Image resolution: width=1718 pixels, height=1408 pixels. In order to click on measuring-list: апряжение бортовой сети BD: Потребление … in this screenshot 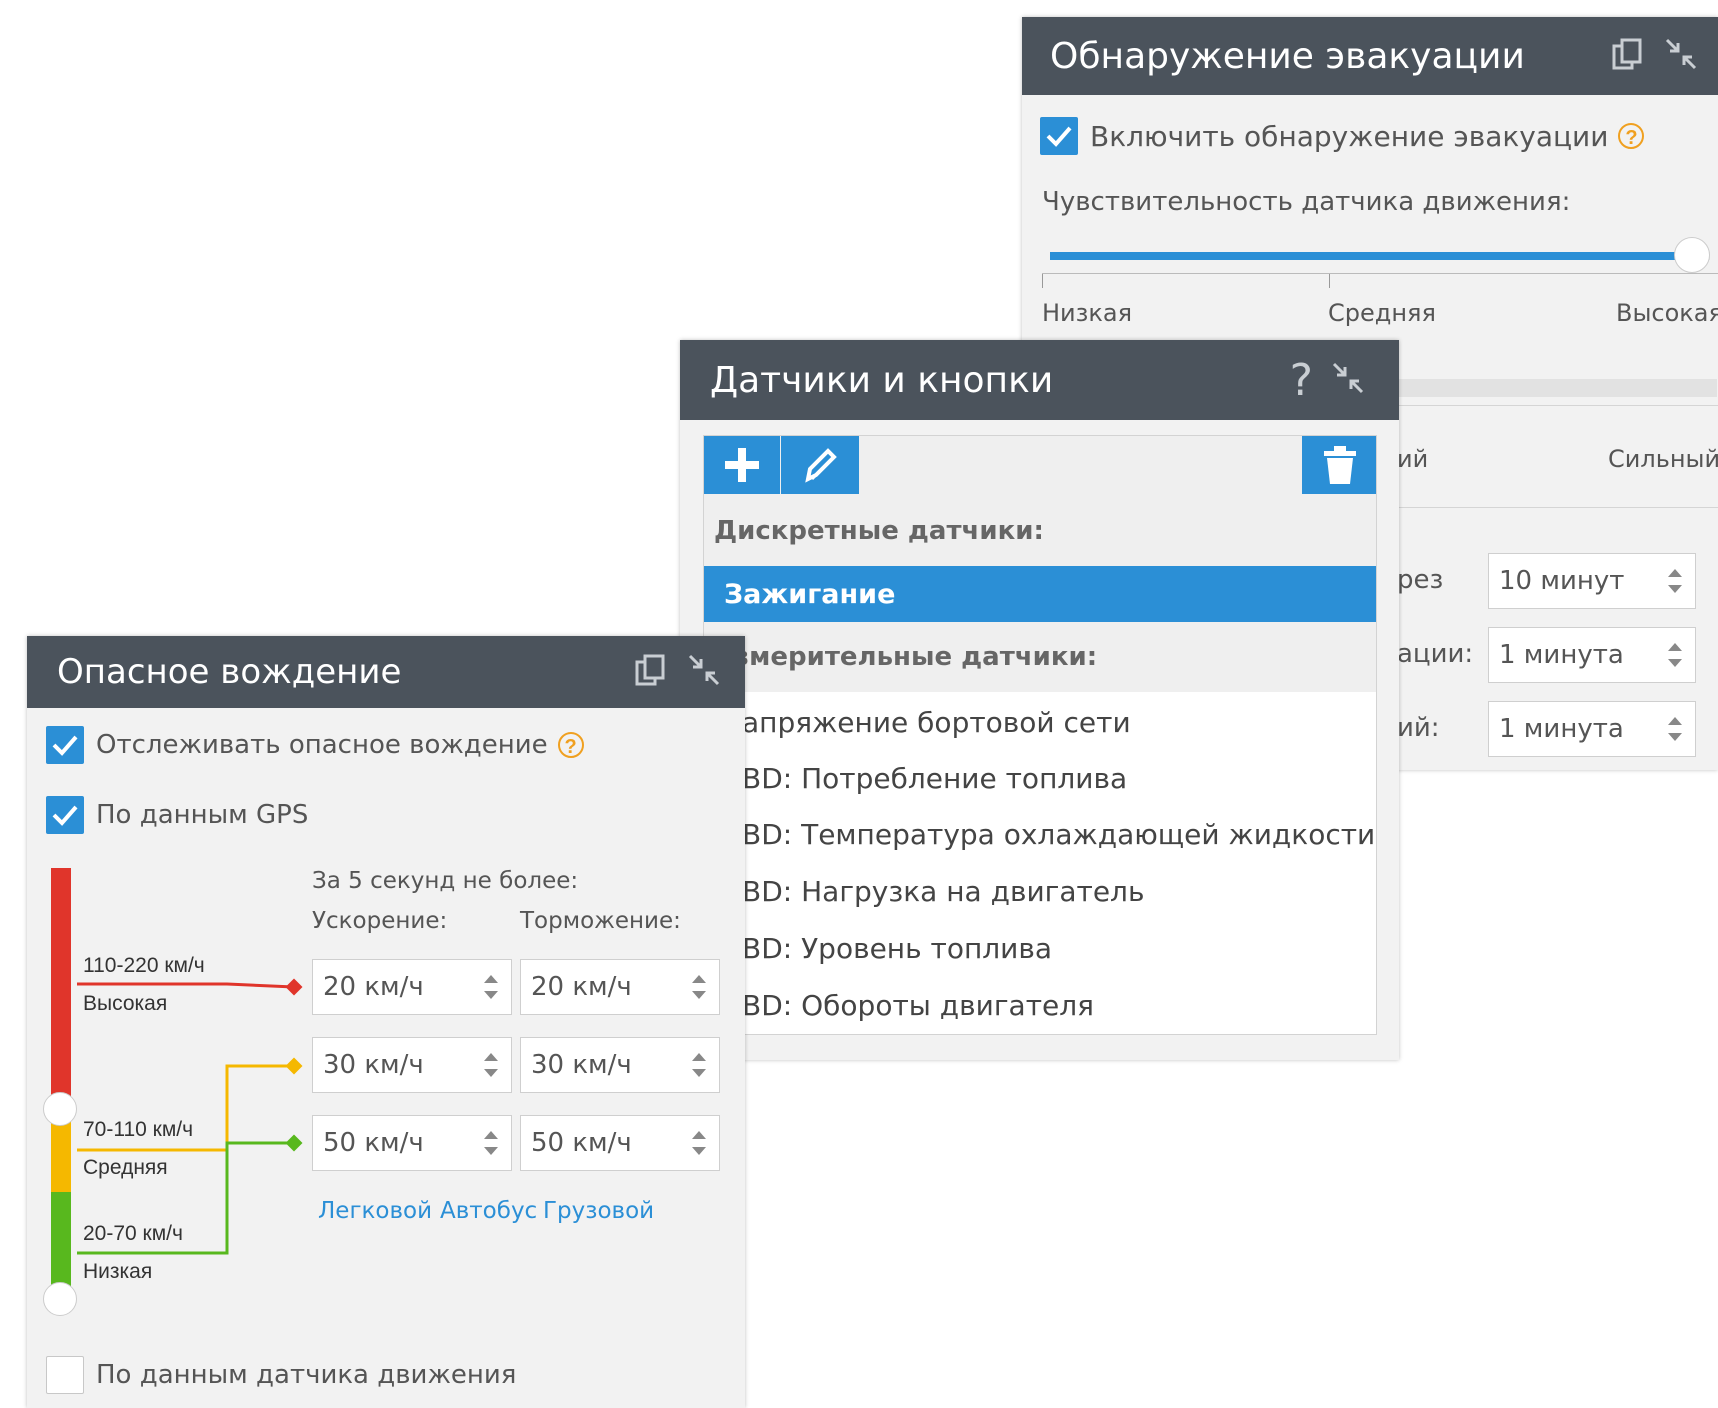, I will do `click(1059, 862)`.